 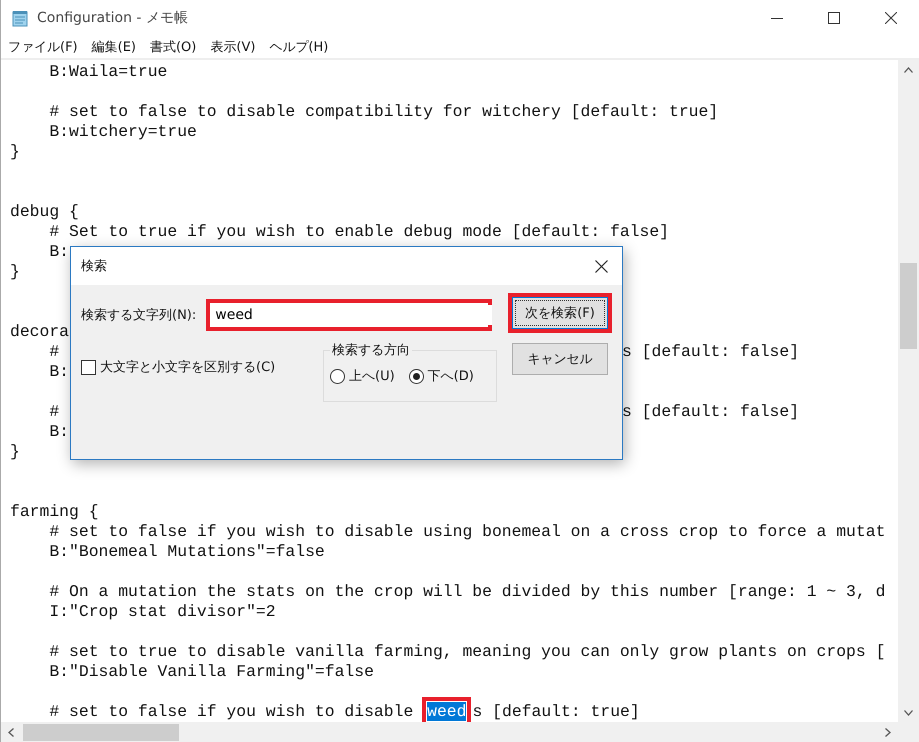 What do you see at coordinates (560, 359) in the screenshot?
I see `cancel-button: キャンセル` at bounding box center [560, 359].